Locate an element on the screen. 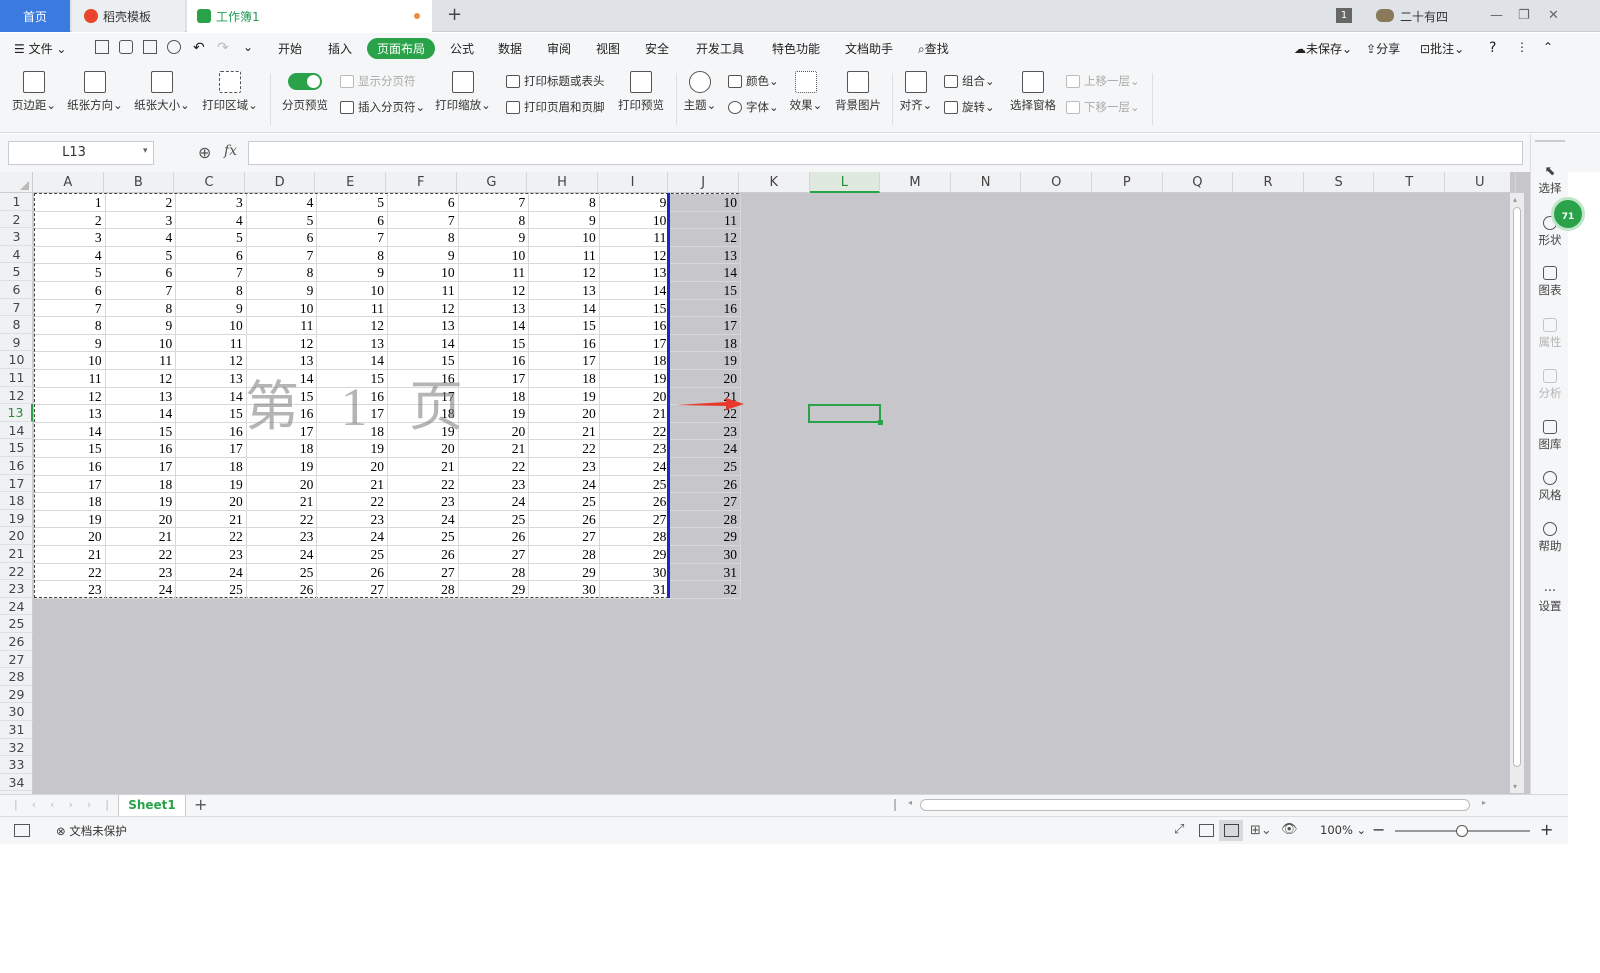 Image resolution: width=1600 pixels, height=973 pixels. cell-G22: 28 is located at coordinates (494, 572).